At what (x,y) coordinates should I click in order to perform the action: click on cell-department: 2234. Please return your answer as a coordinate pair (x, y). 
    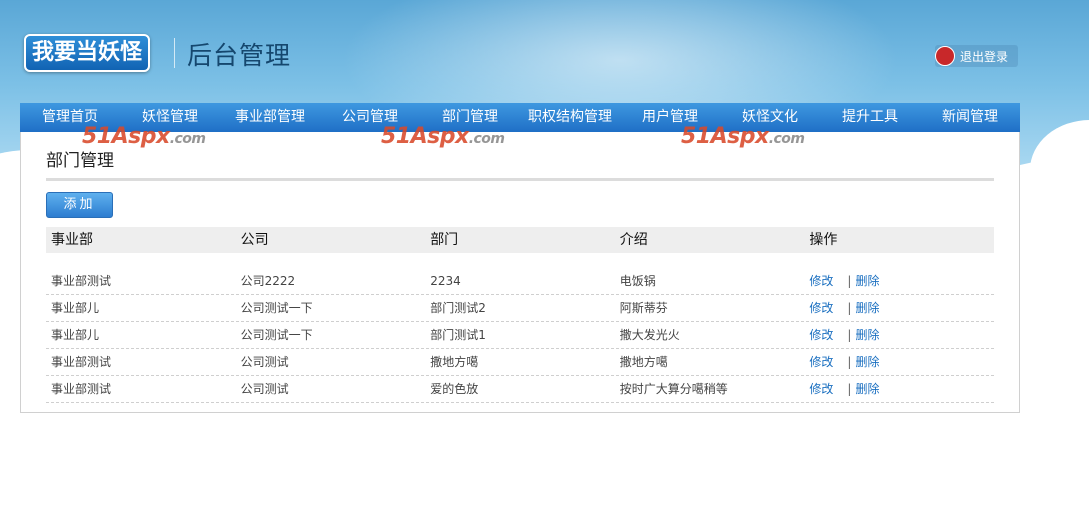
    Looking at the image, I should click on (445, 281).